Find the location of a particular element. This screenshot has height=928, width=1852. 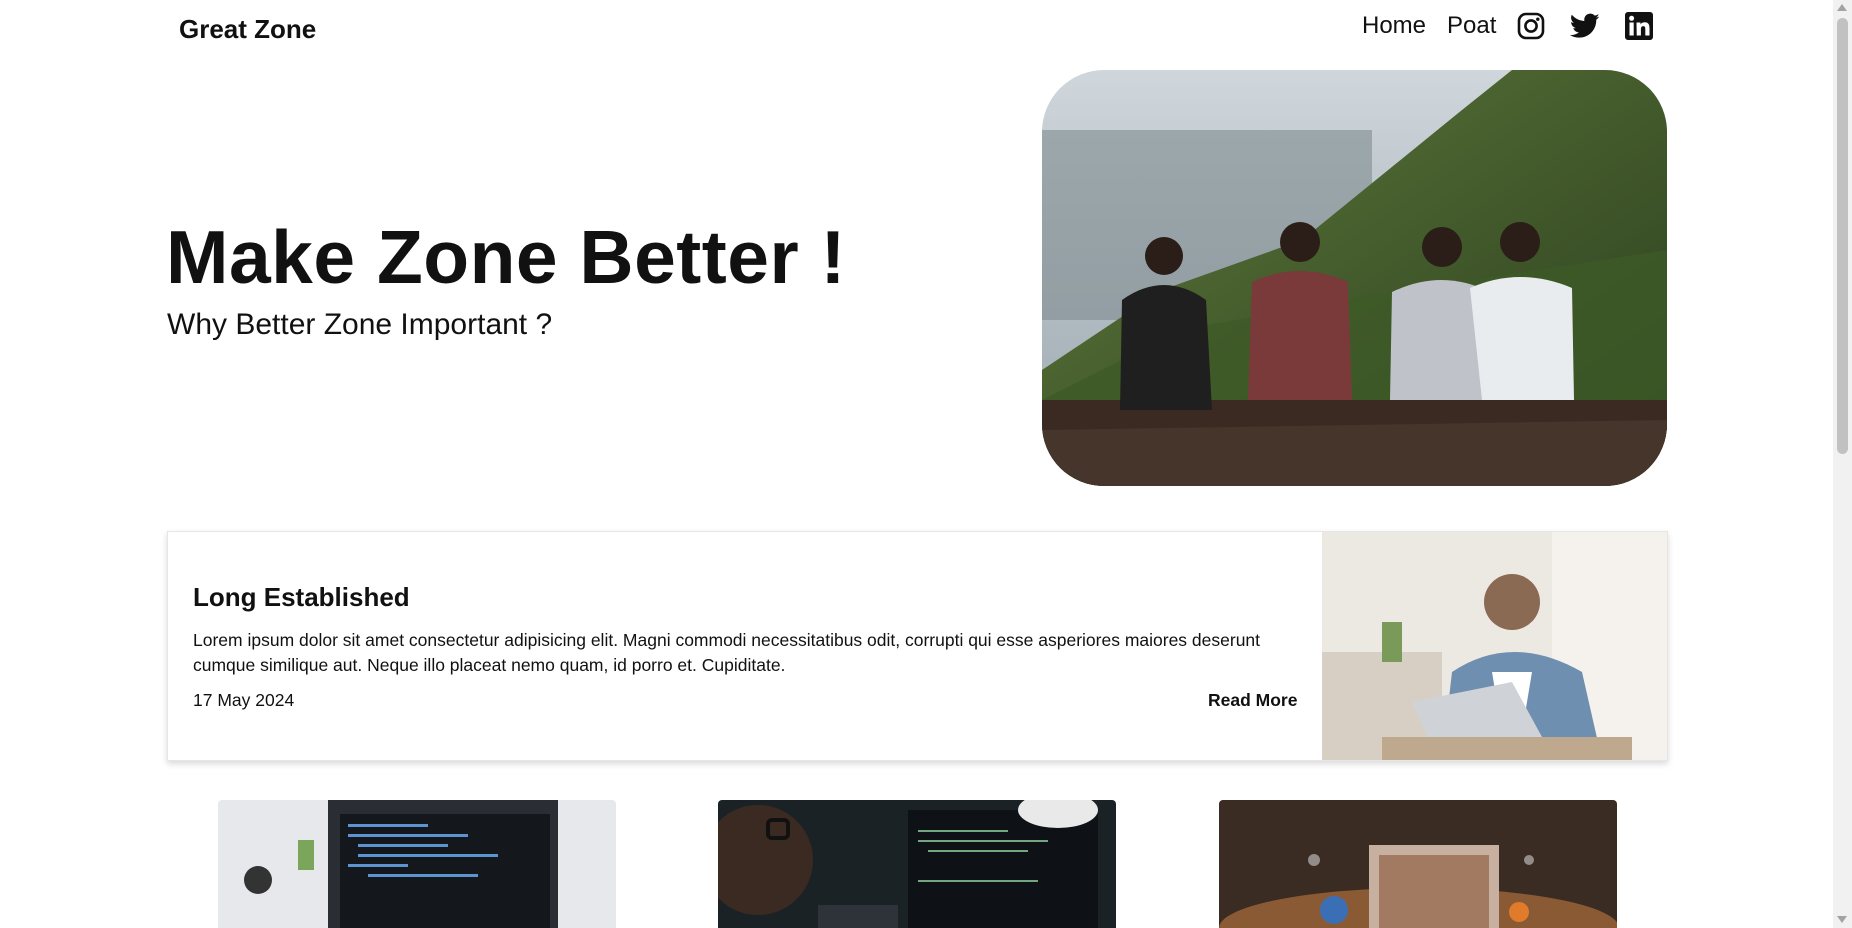

instagram-icon is located at coordinates (1531, 26).